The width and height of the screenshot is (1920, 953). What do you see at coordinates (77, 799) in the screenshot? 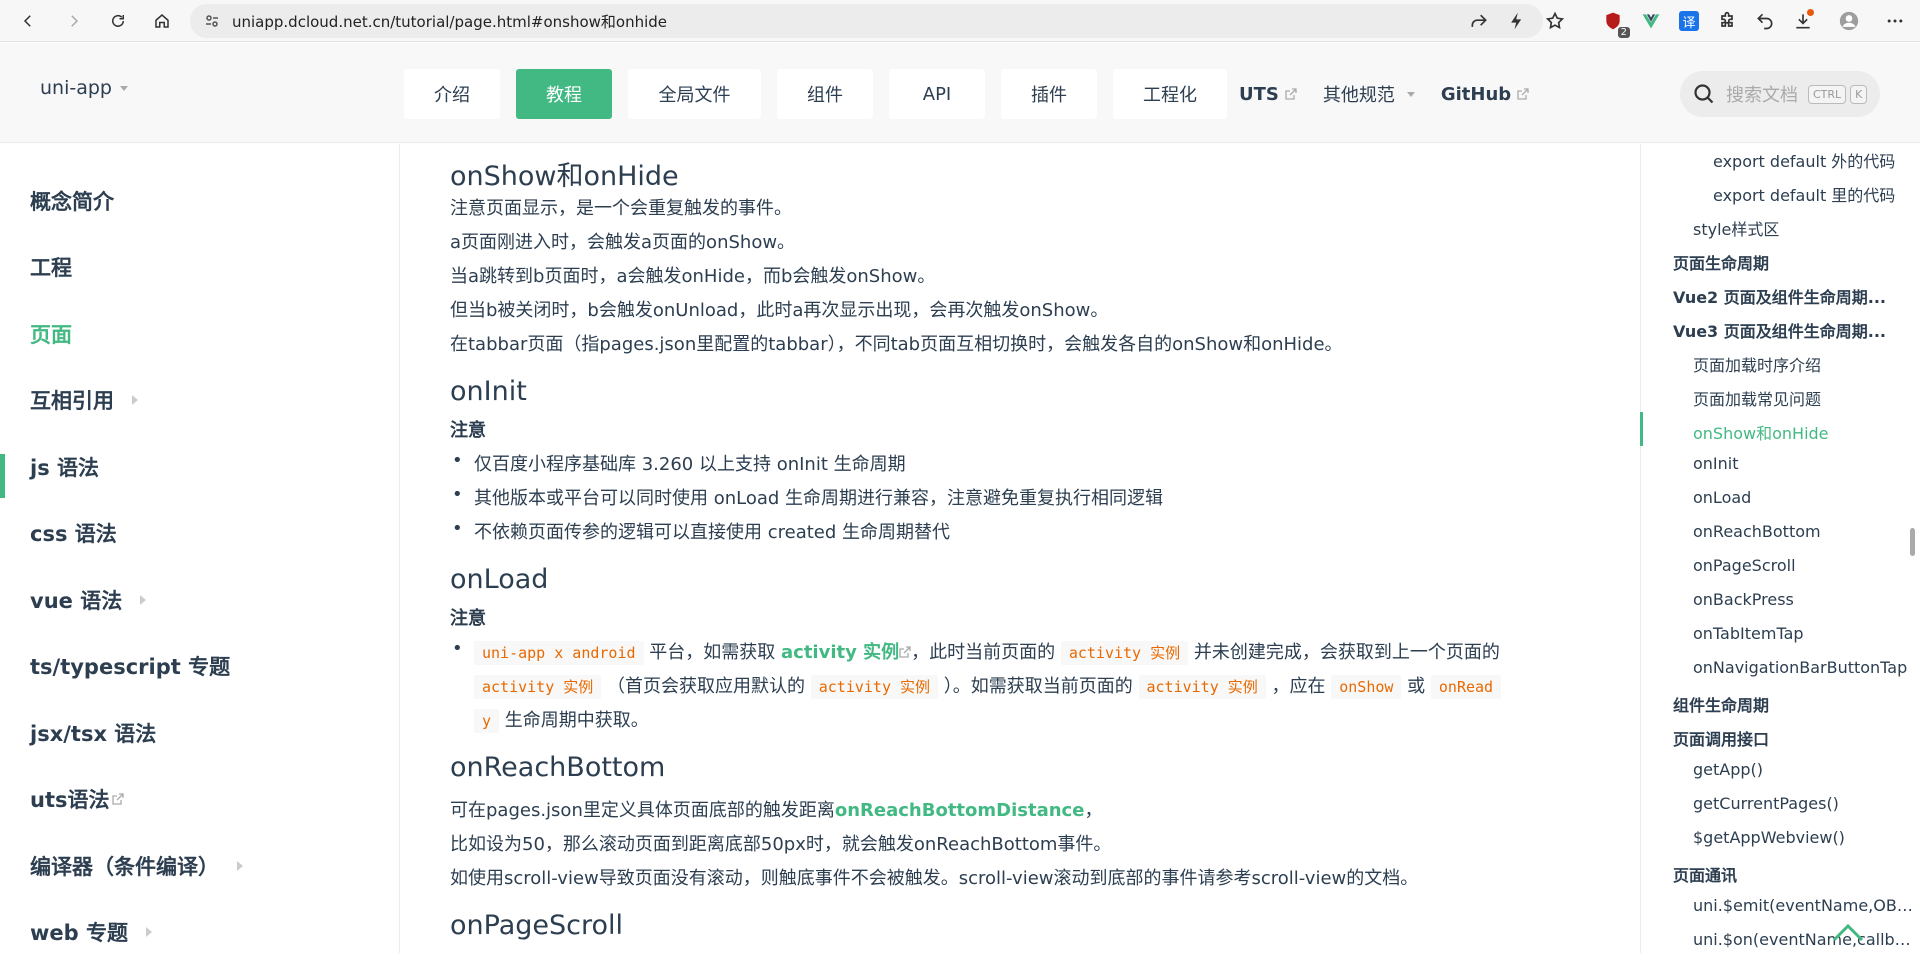
I see `sidebar-item-uts: uts语法` at bounding box center [77, 799].